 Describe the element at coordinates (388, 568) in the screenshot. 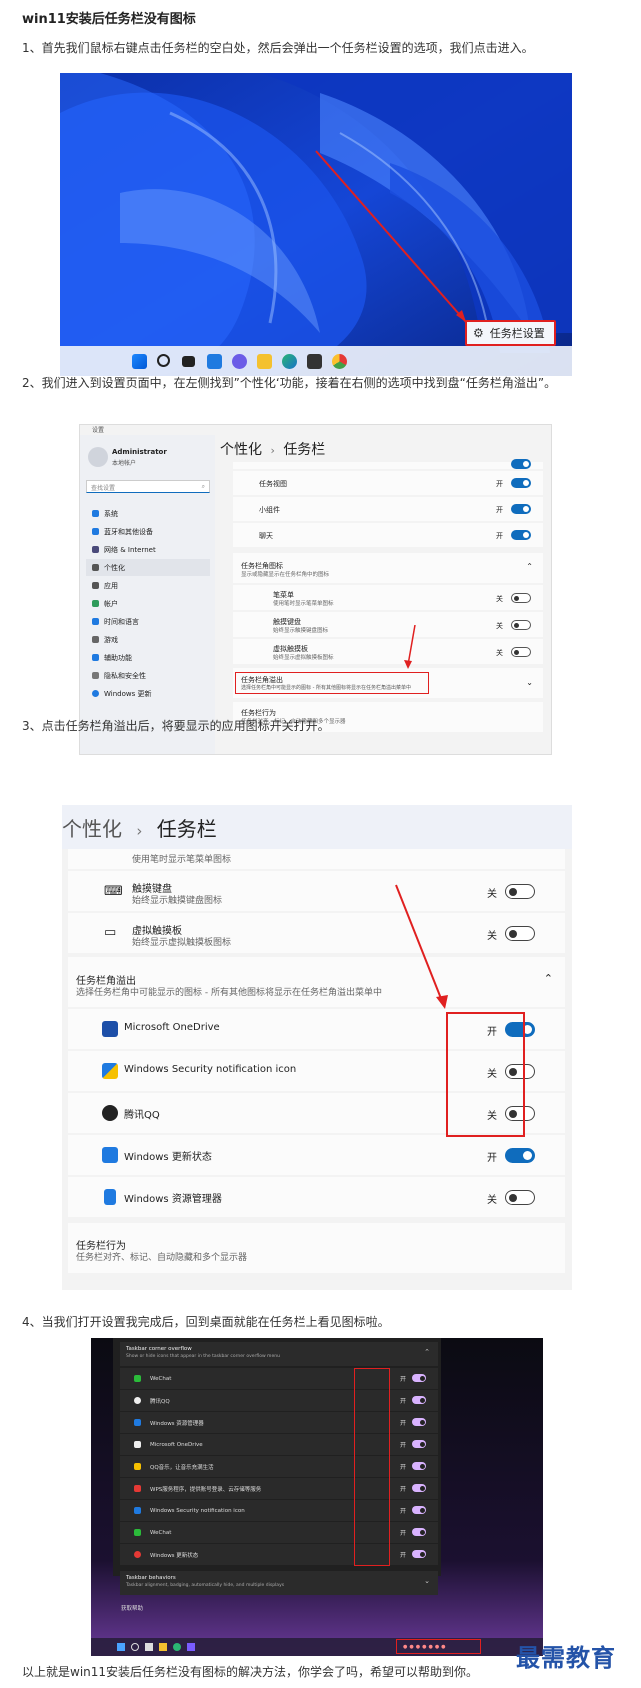

I see `corner-icons-header: 任务栏角图标 显示或隐藏显示在任务栏角中的图标 ⌃` at that location.